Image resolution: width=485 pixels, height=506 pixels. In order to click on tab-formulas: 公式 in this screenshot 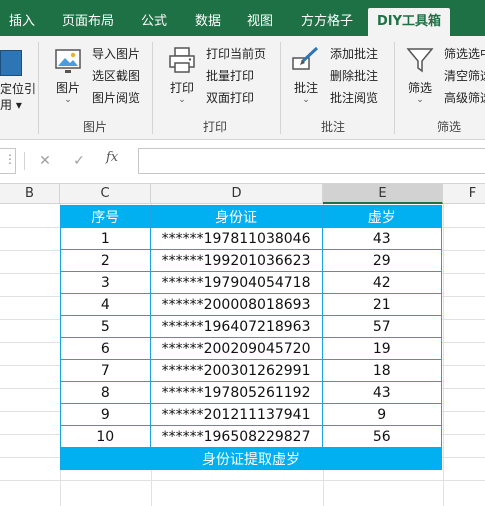, I will do `click(154, 22)`.